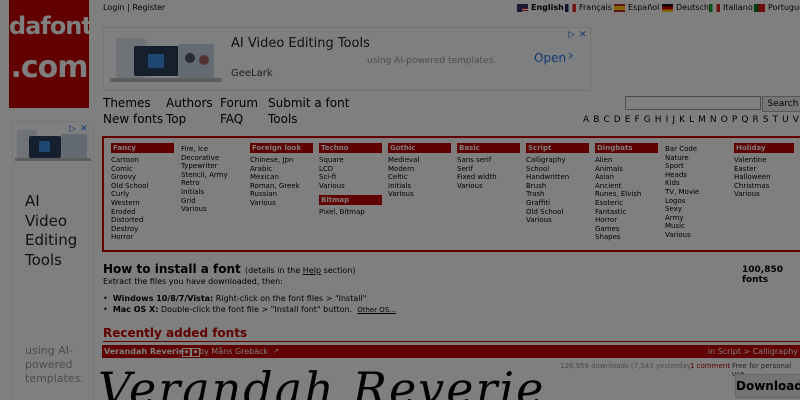  What do you see at coordinates (588, 7) in the screenshot?
I see `lang-francais: Français` at bounding box center [588, 7].